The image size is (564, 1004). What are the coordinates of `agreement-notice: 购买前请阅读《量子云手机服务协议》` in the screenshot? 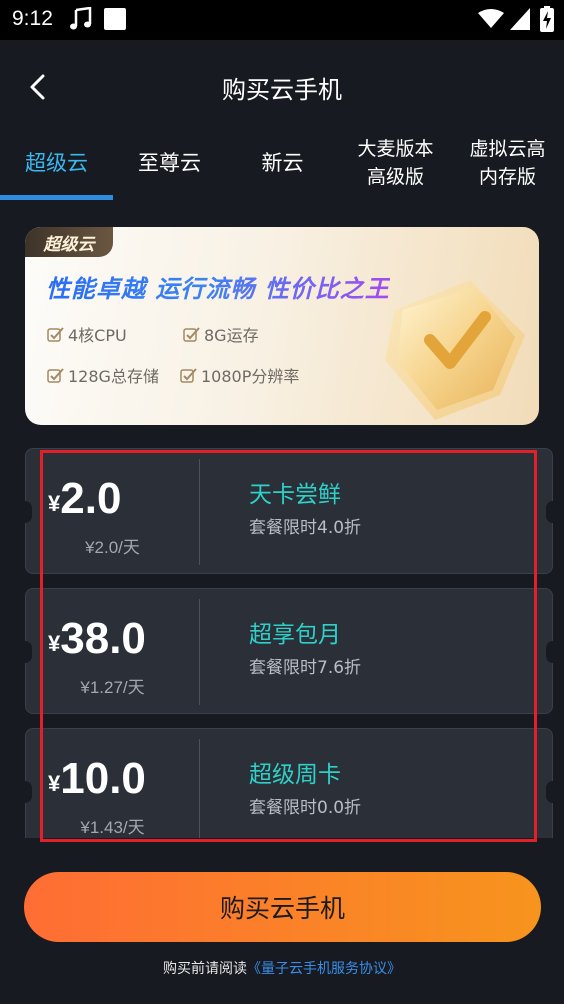 It's located at (282, 968).